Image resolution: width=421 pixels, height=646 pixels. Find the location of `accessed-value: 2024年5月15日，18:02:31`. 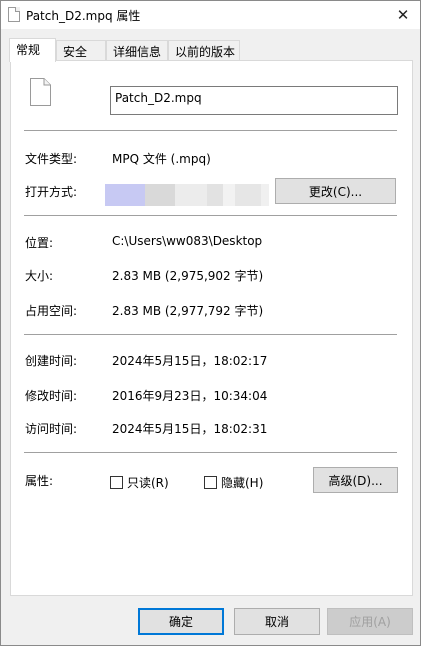

accessed-value: 2024年5月15日，18:02:31 is located at coordinates (190, 429).